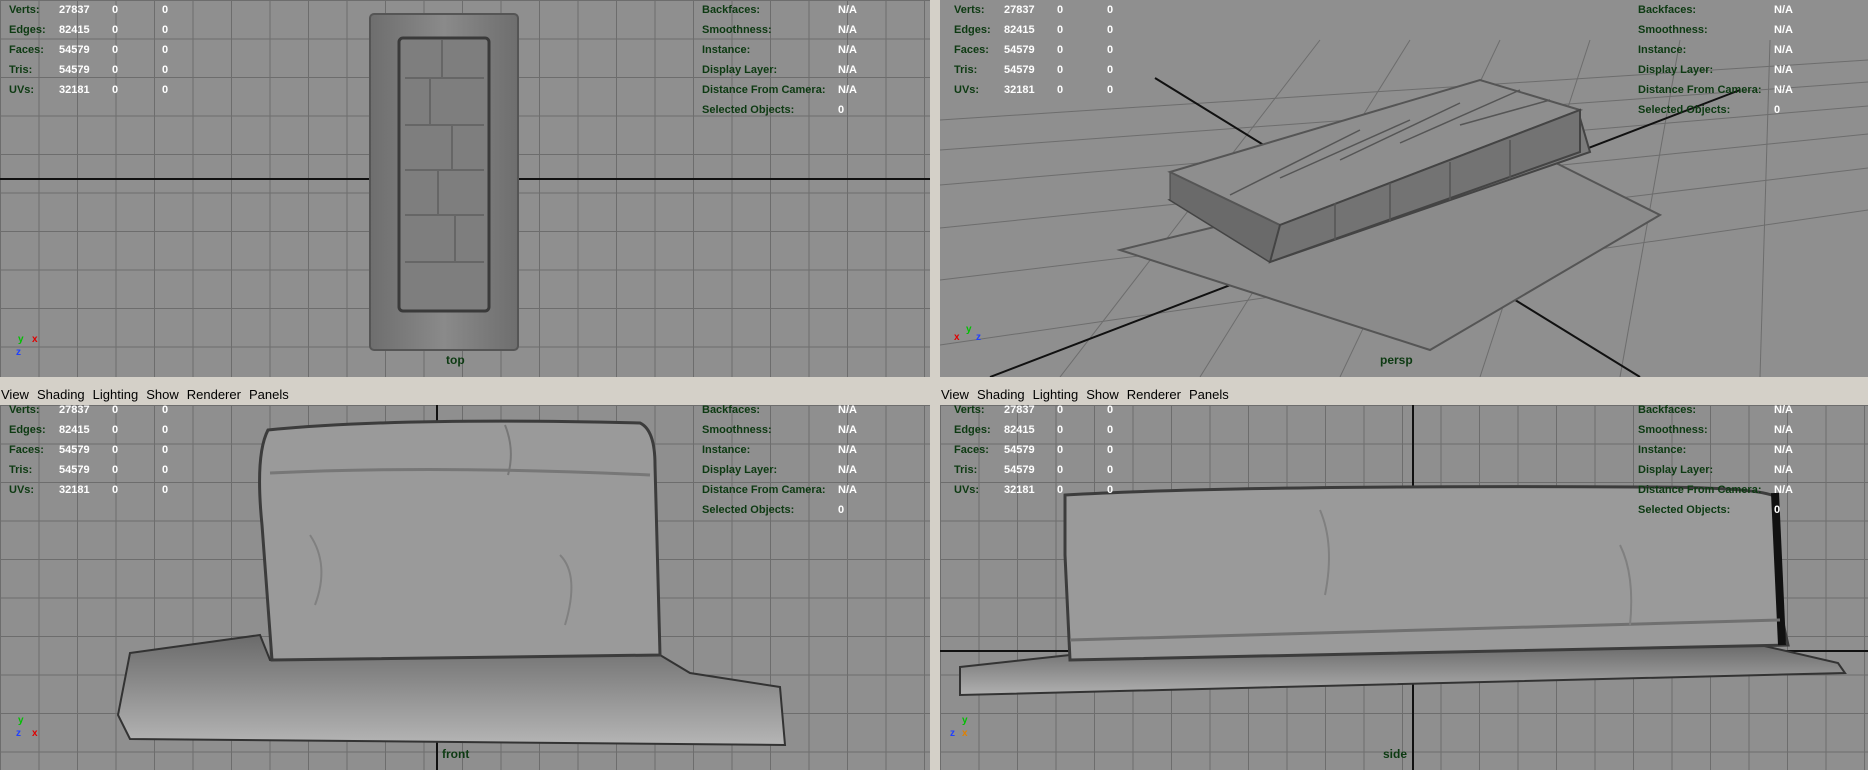  Describe the element at coordinates (455, 360) in the screenshot. I see `camera-label-top: top` at that location.